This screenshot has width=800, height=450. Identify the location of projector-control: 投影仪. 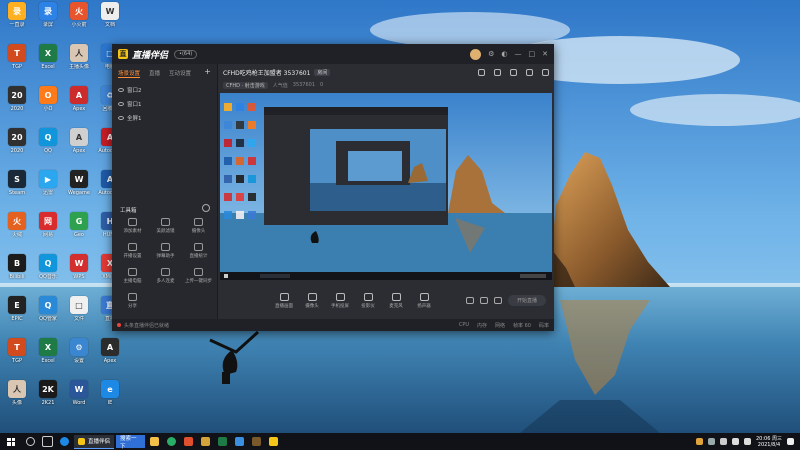
(368, 300).